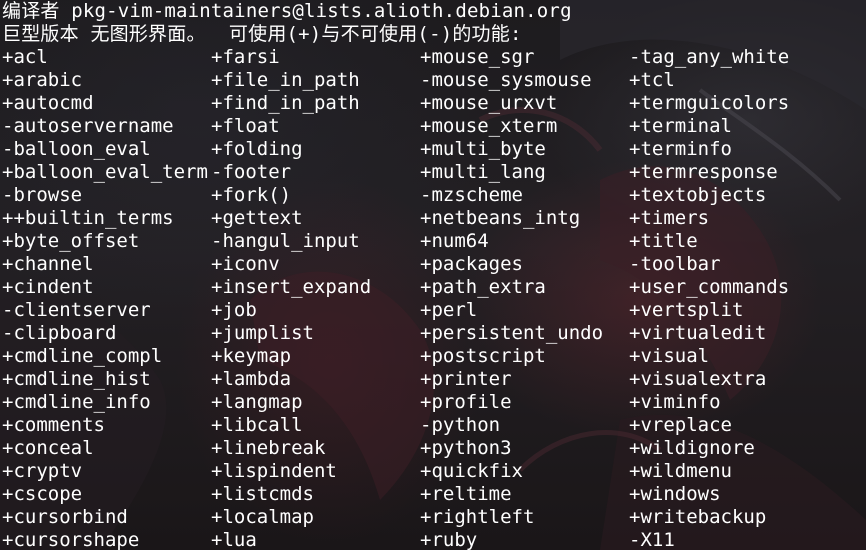 The image size is (866, 550). Describe the element at coordinates (698, 379) in the screenshot. I see `feature-item: +visualextra` at that location.